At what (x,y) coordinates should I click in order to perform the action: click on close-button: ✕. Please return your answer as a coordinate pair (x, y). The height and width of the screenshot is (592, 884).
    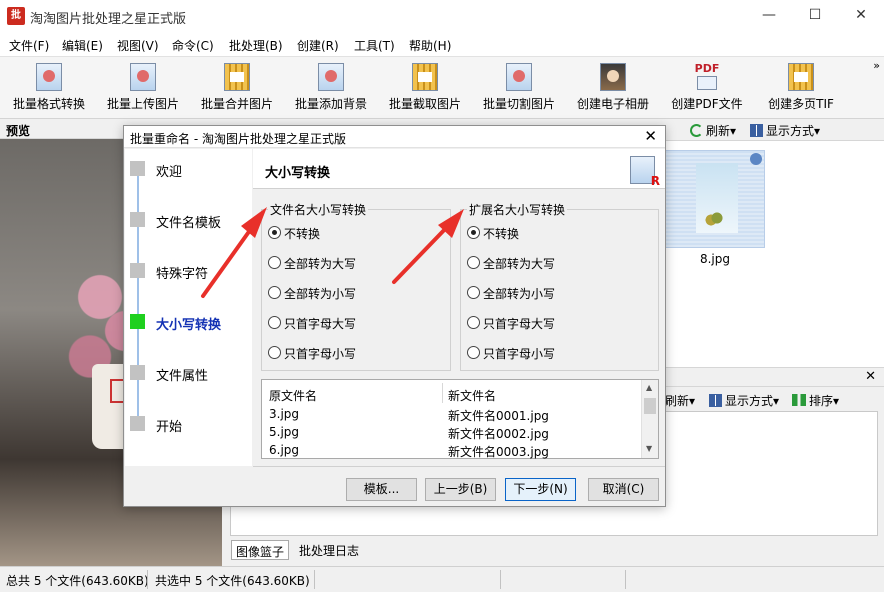
    Looking at the image, I should click on (861, 15).